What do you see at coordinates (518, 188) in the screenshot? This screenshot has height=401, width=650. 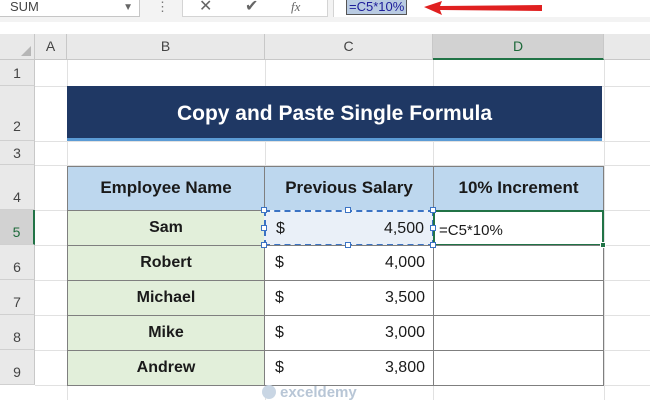 I see `header-increment: 10% Increment` at bounding box center [518, 188].